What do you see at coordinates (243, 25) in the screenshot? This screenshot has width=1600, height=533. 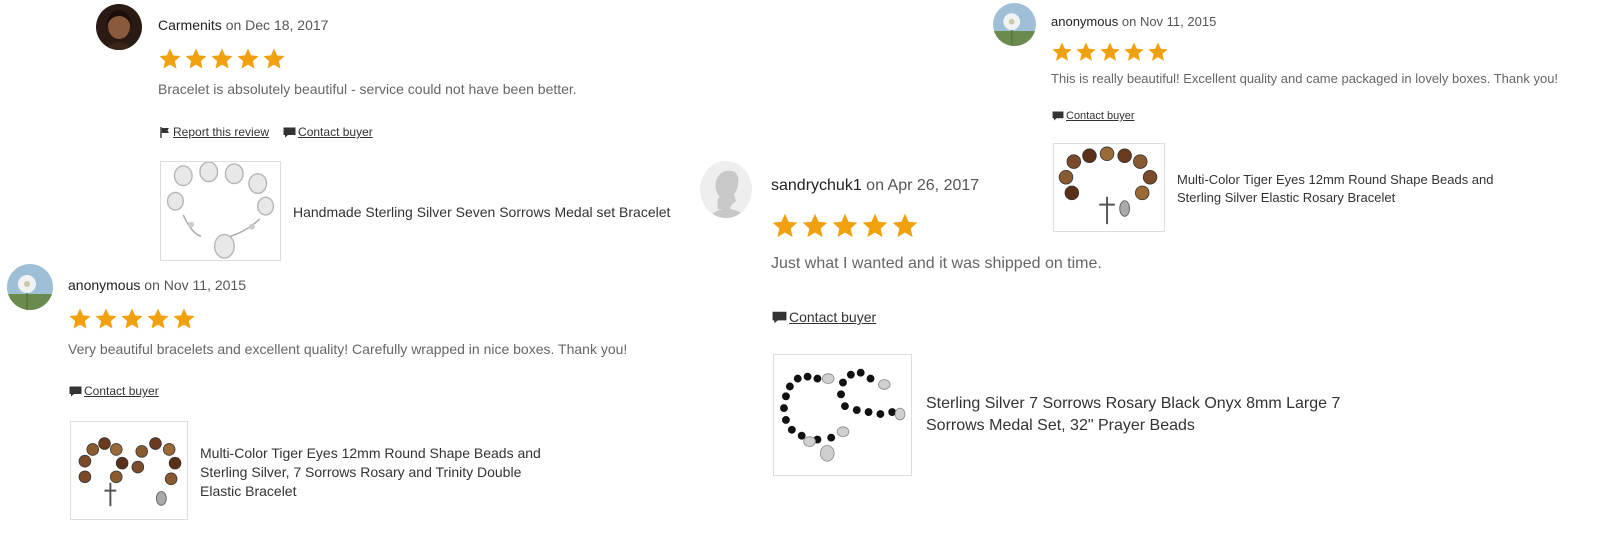 I see `review-meta: Carmenits on Dec 18, 2017` at bounding box center [243, 25].